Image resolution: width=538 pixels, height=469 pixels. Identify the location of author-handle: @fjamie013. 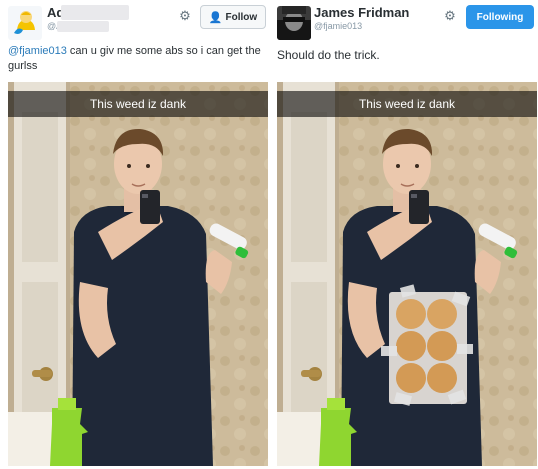
(338, 26).